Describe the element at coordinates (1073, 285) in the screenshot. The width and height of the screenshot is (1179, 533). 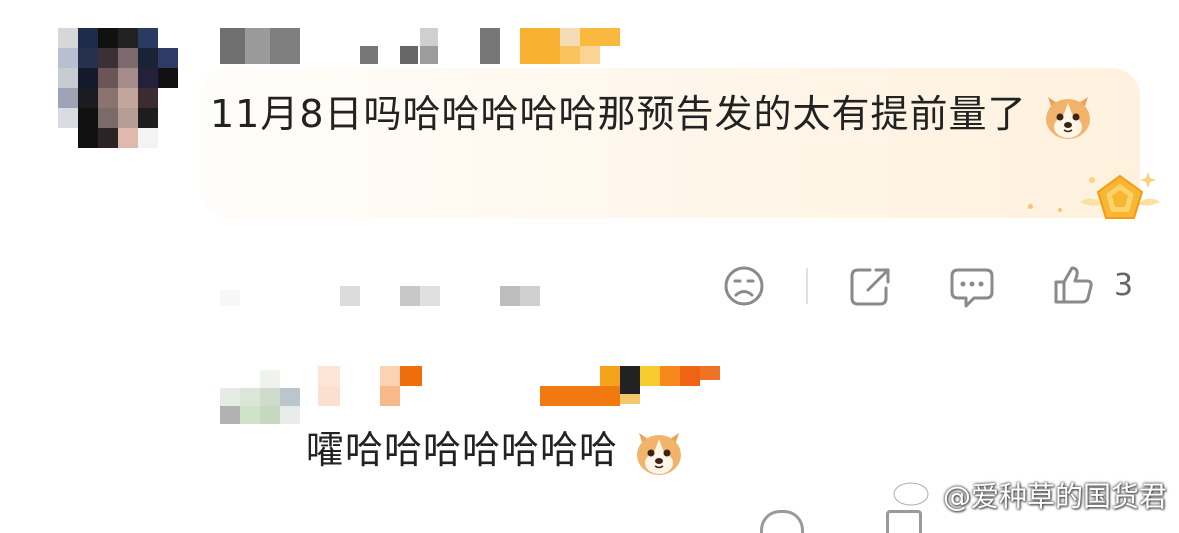
I see `thumbs-up-icon` at that location.